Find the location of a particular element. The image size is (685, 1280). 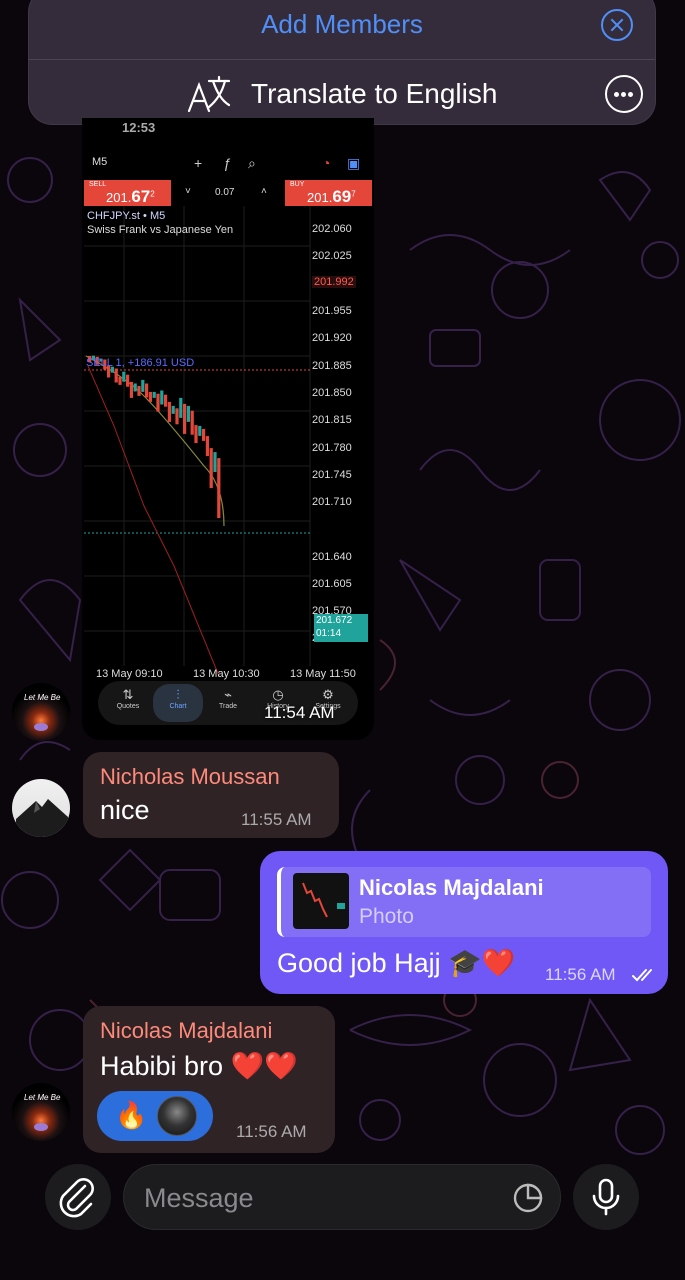

price-tick: 201.710 is located at coordinates (332, 502).